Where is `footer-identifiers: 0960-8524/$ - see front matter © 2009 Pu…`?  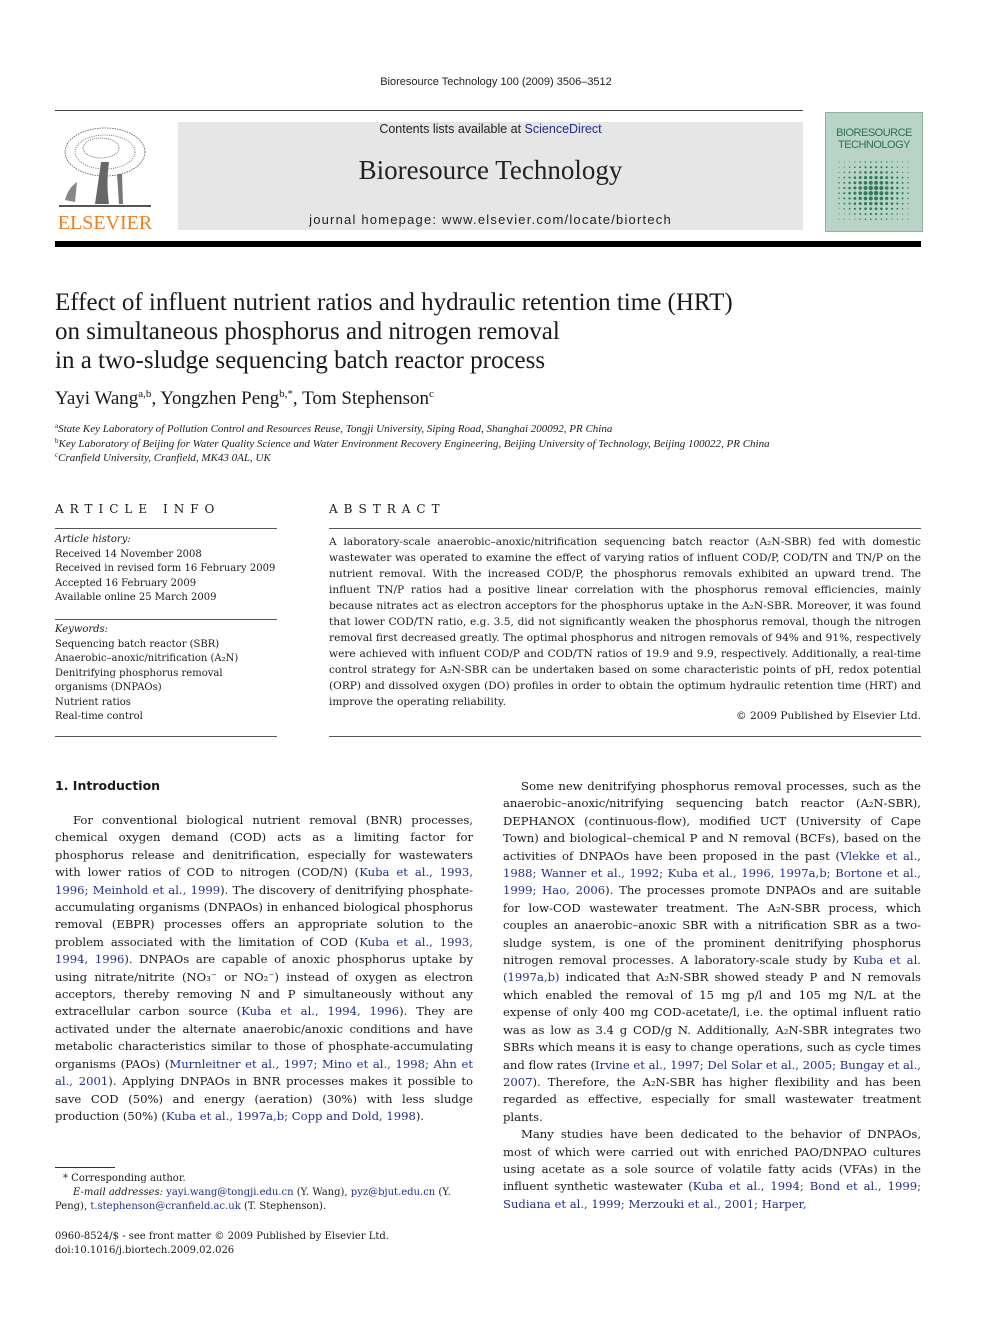 footer-identifiers: 0960-8524/$ - see front matter © 2009 Pu… is located at coordinates (265, 1244).